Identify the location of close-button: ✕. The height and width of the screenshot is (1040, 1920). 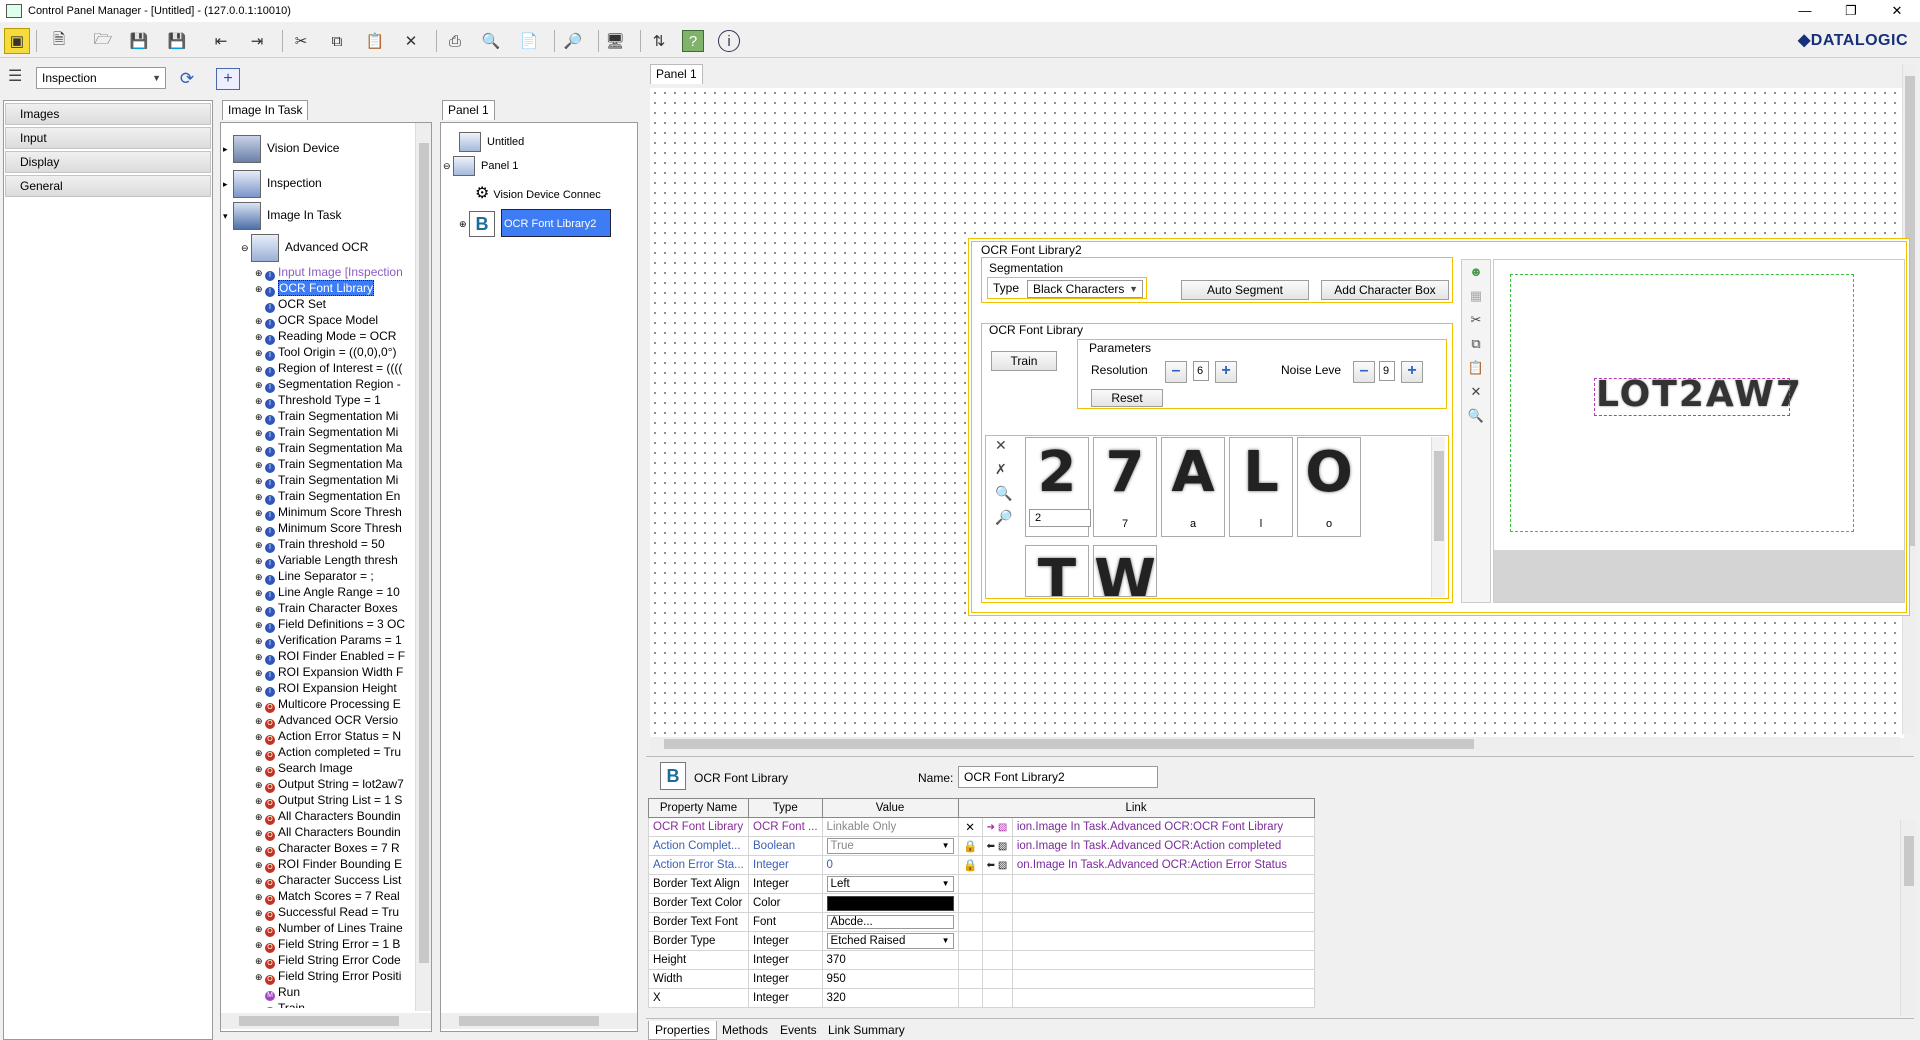
(1897, 11).